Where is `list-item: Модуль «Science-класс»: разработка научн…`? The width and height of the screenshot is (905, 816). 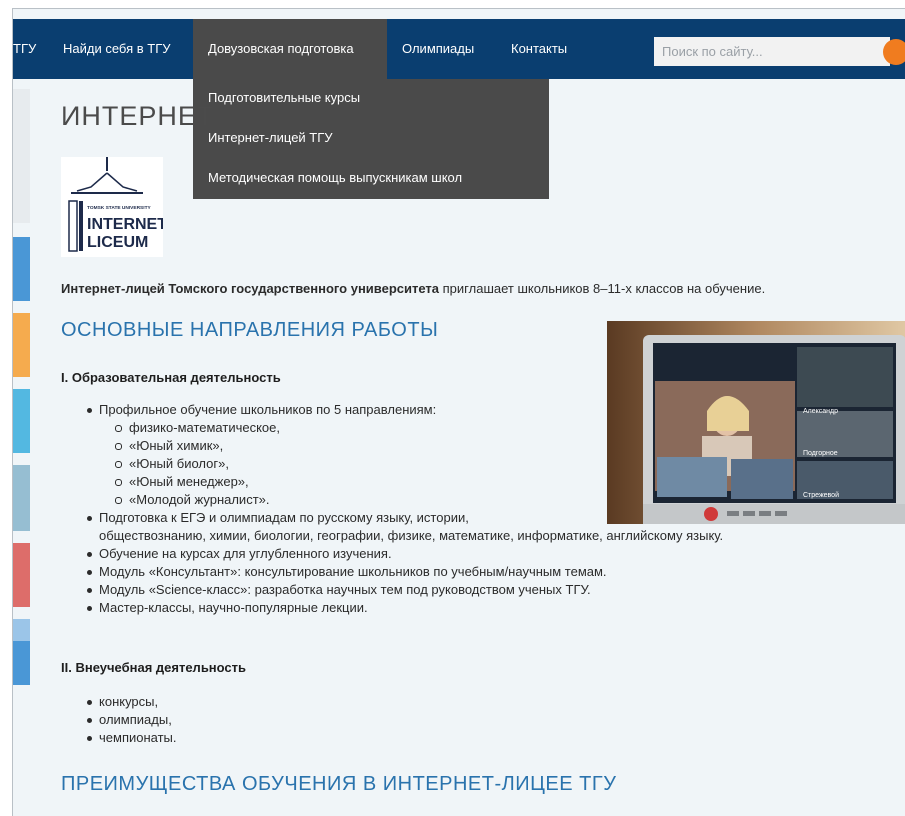 list-item: Модуль «Science-класс»: разработка научн… is located at coordinates (405, 590).